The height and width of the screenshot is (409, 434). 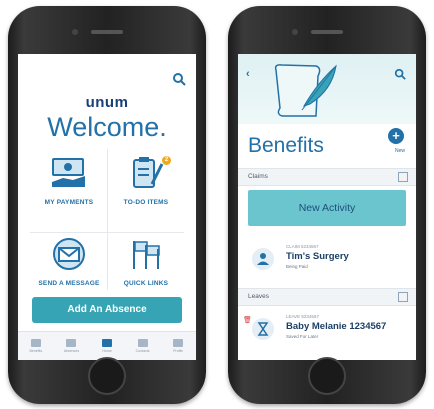 I want to click on tile-to-do-items: 2 TO-DO ITEMS, so click(x=146, y=187).